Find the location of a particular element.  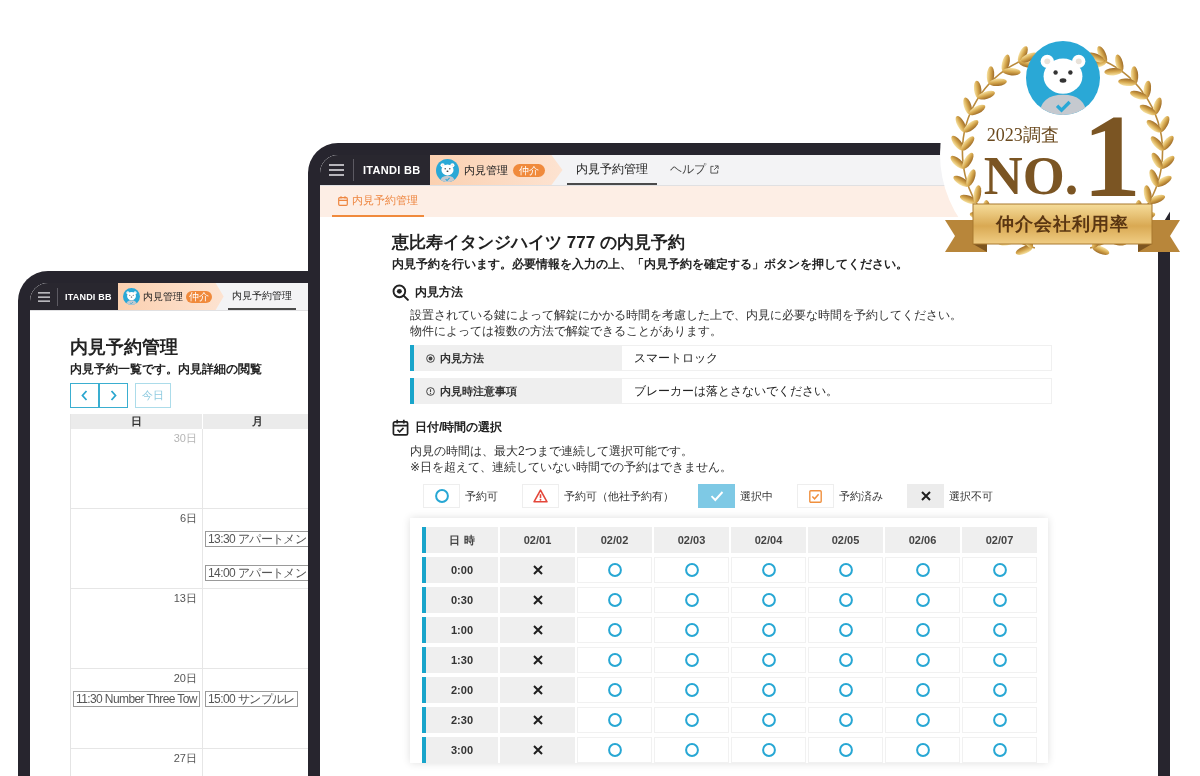

weekday-header: 日 is located at coordinates (137, 421).